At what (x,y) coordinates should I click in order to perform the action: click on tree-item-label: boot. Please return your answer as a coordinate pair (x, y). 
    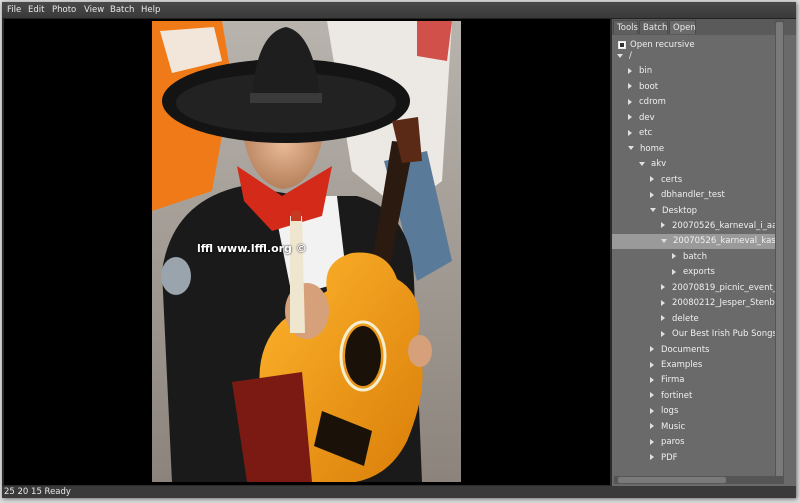
    Looking at the image, I should click on (649, 86).